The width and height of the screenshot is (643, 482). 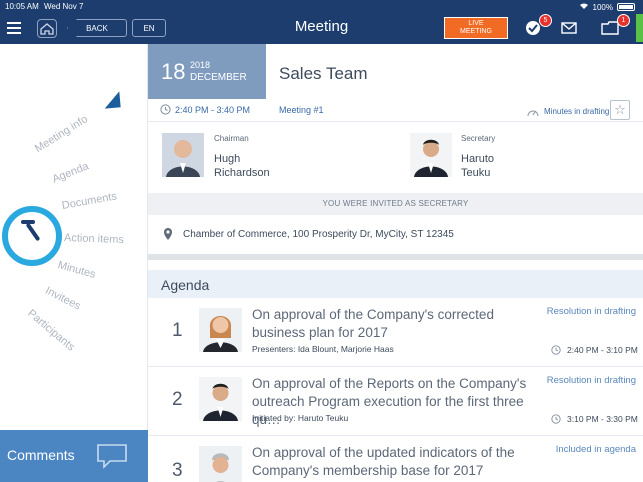 I want to click on chairman-first-name: Hugh, so click(x=227, y=159).